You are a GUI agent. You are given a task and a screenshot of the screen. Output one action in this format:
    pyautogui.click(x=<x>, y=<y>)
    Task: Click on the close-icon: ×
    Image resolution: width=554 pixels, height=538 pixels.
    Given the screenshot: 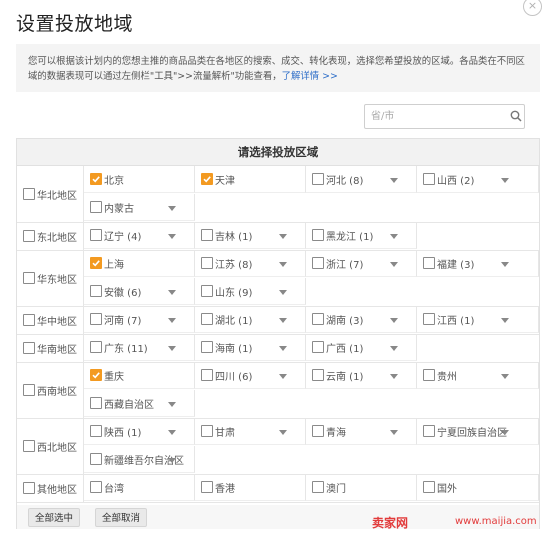 What is the action you would take?
    pyautogui.click(x=532, y=8)
    